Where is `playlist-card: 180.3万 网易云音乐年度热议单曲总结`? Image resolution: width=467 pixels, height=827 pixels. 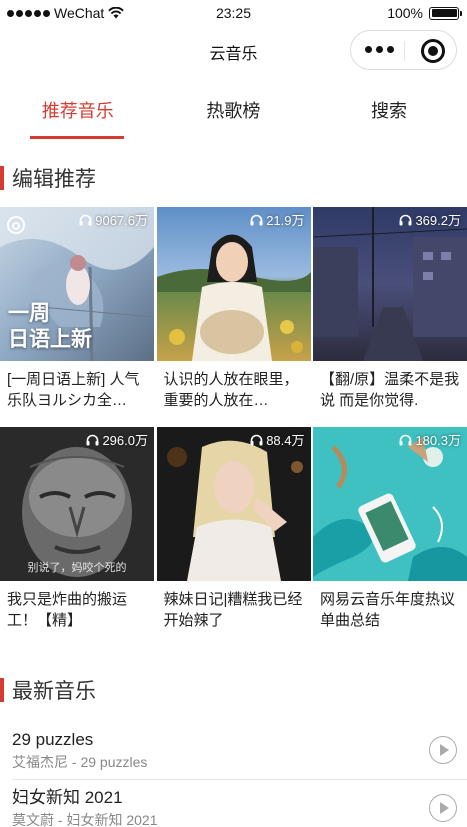 playlist-card: 180.3万 网易云音乐年度热议单曲总结 is located at coordinates (390, 529).